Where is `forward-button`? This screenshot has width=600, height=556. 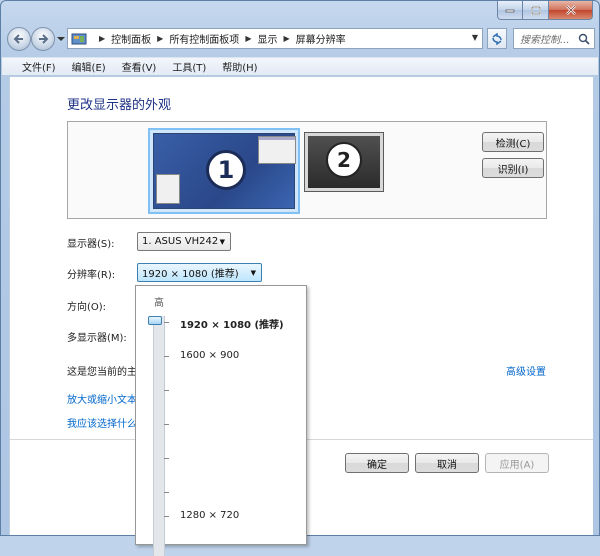
forward-button is located at coordinates (43, 39).